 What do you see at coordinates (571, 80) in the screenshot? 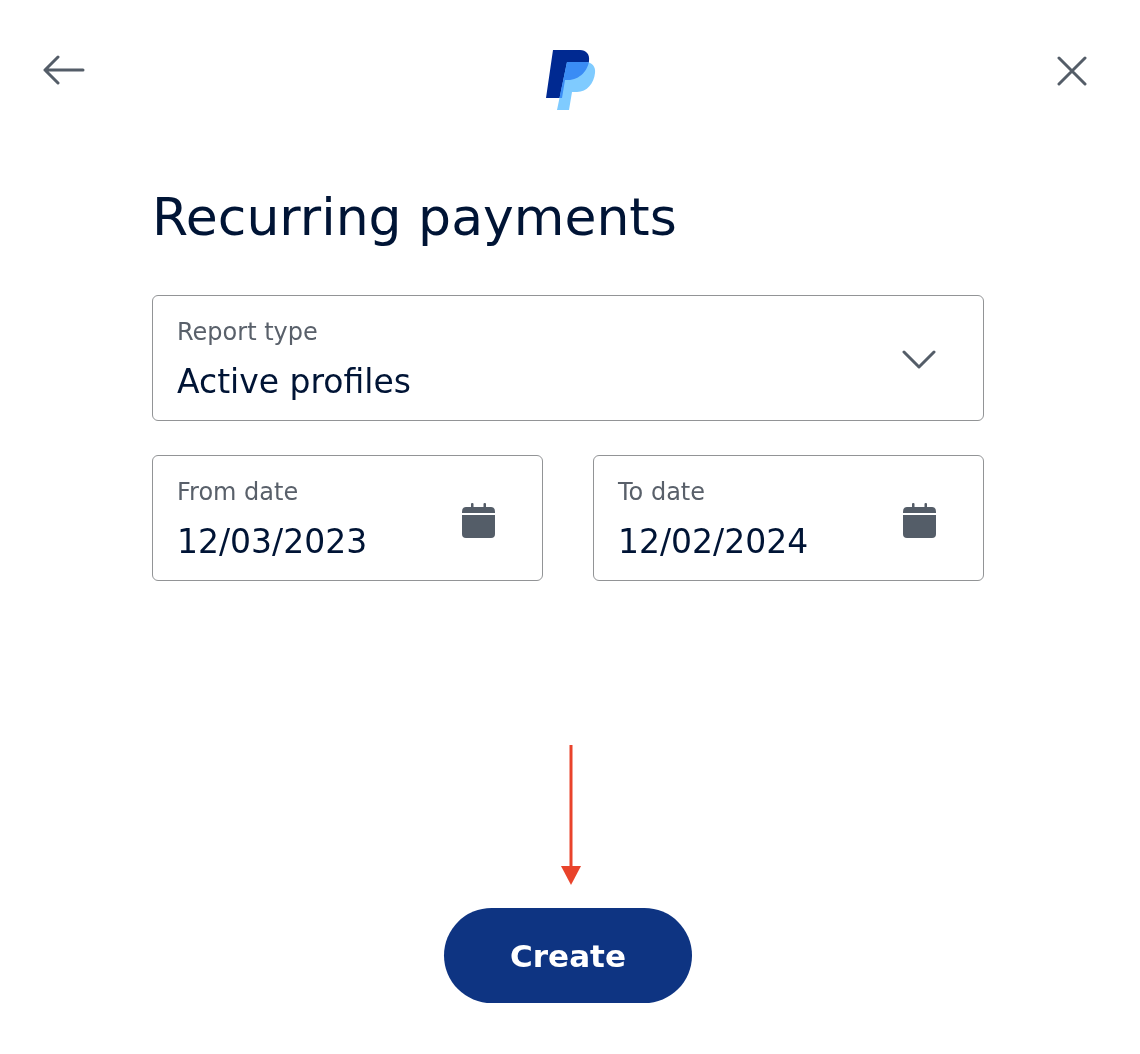
I see `logo-icon` at bounding box center [571, 80].